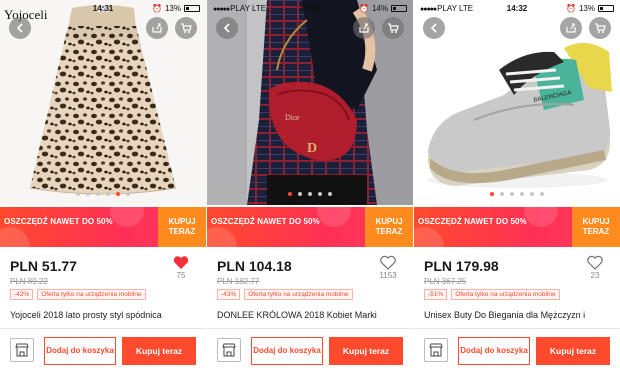 This screenshot has width=620, height=372. Describe the element at coordinates (43, 266) in the screenshot. I see `price: PLN 51.77` at that location.